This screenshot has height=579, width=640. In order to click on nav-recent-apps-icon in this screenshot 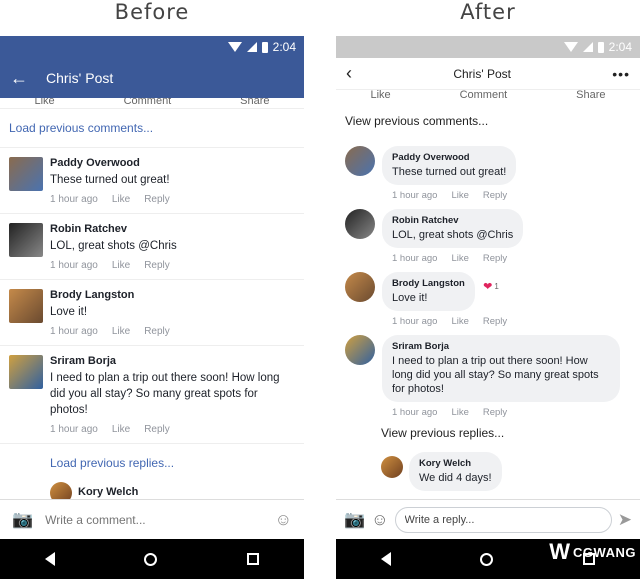, I will do `click(253, 559)`.